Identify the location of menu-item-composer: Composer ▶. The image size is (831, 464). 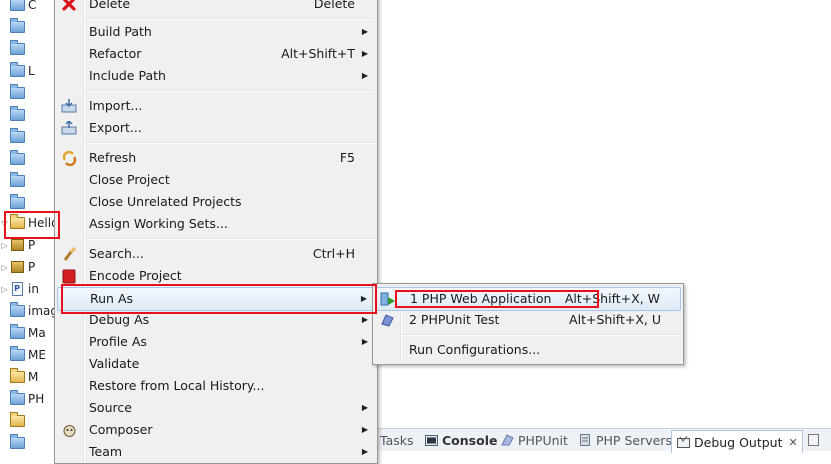
(216, 430).